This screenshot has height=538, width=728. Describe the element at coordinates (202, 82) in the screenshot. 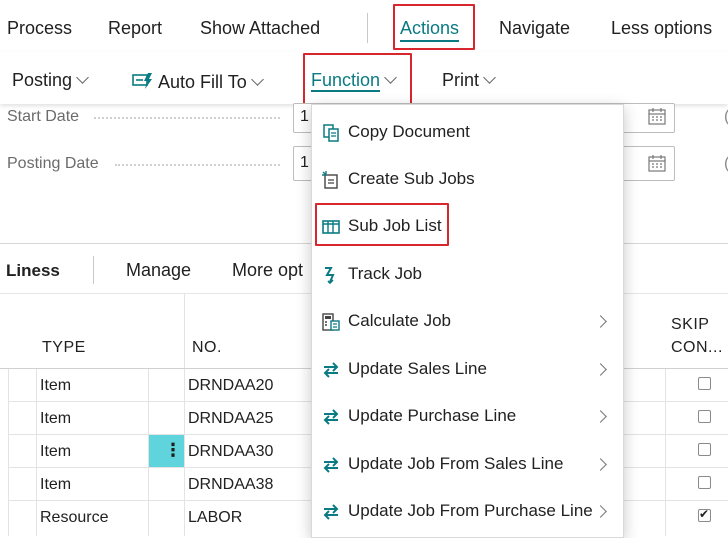

I see `auto-fill-to-label: Auto Fill To` at that location.